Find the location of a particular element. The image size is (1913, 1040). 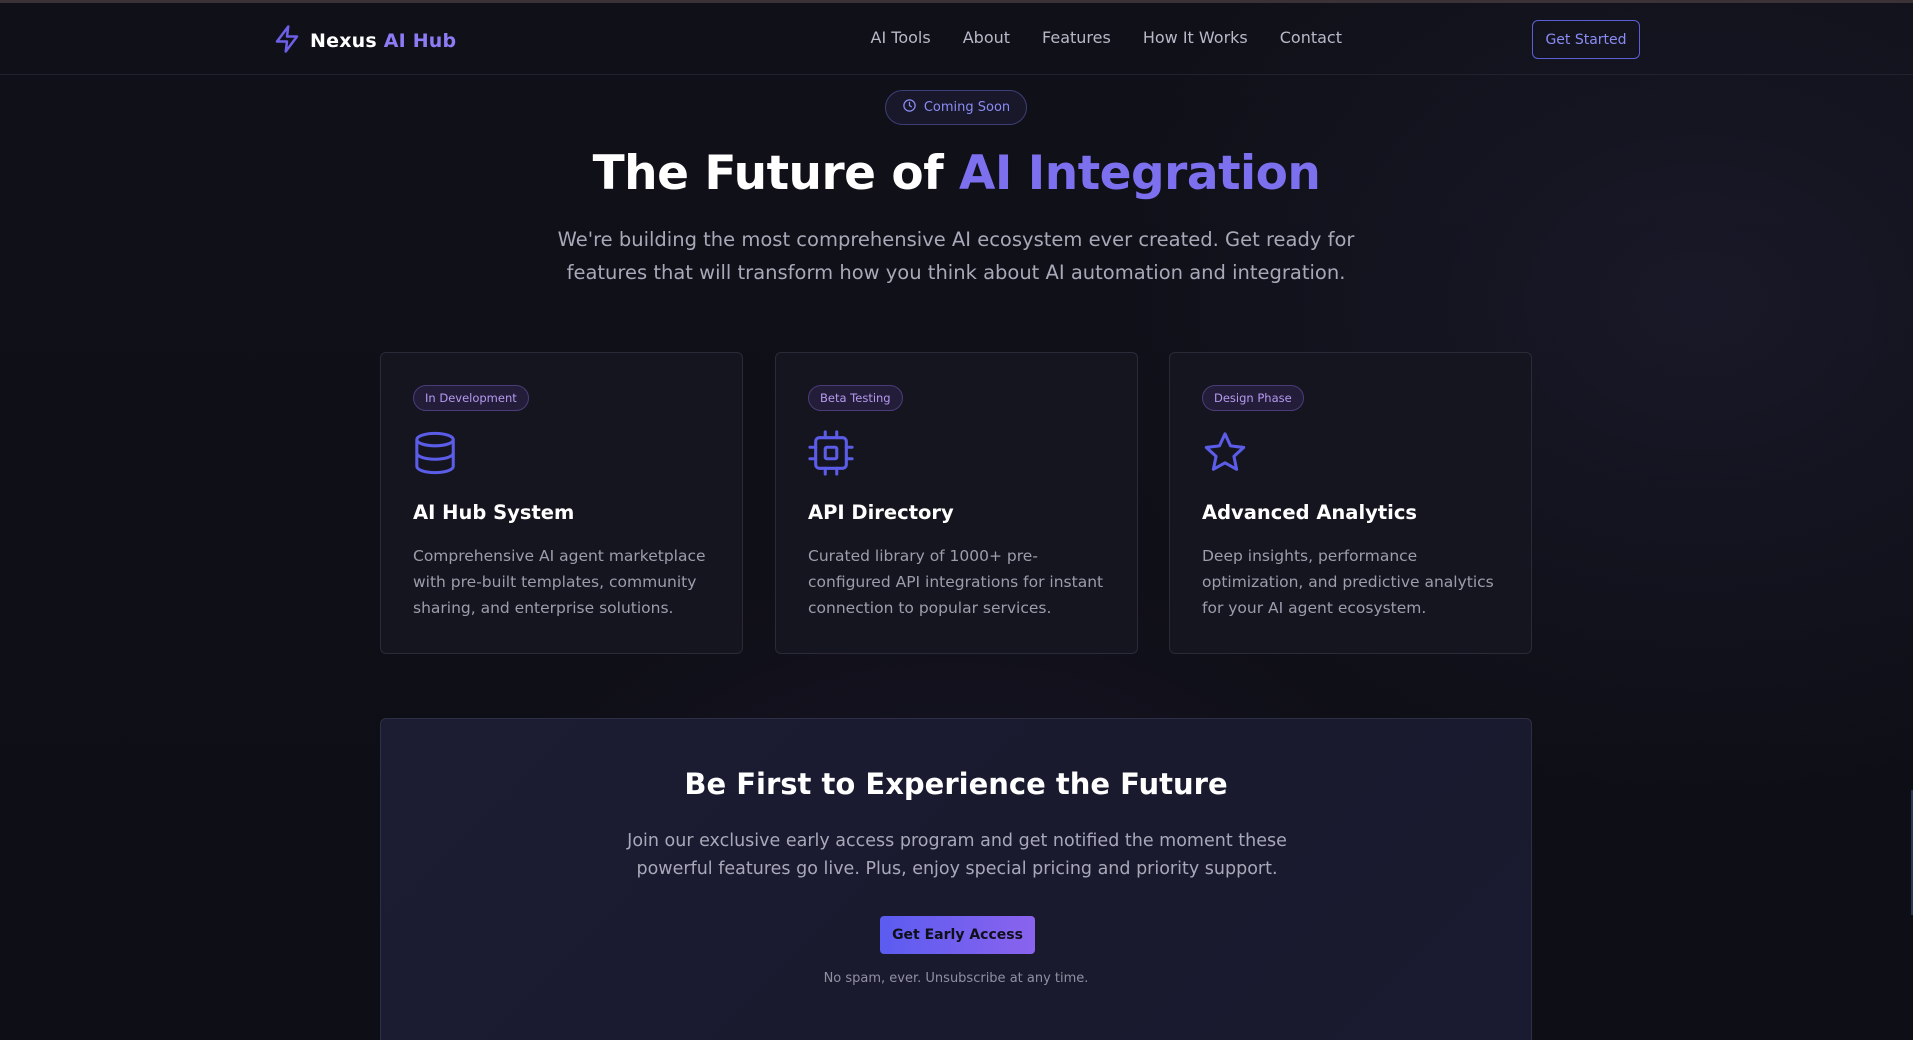

hero-title-plain: The Future of is located at coordinates (776, 173).